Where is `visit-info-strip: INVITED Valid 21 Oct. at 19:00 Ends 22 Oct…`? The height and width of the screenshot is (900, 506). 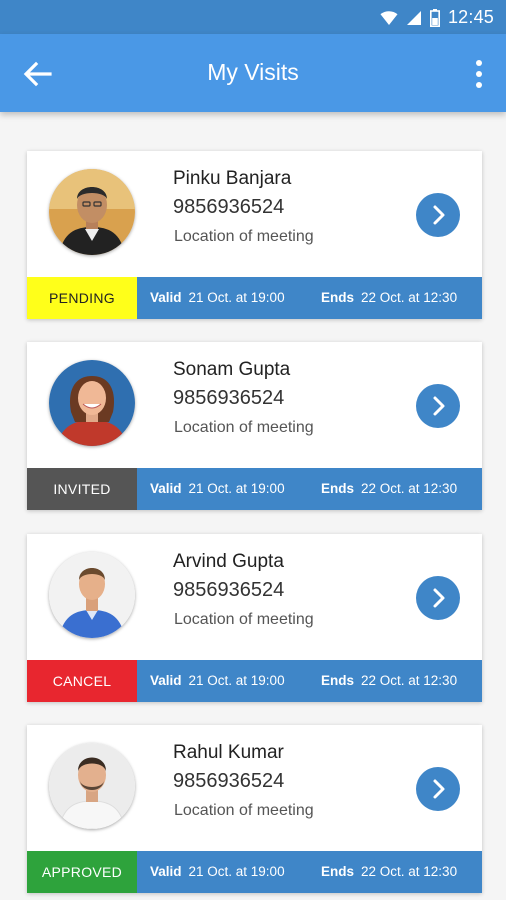 visit-info-strip: INVITED Valid 21 Oct. at 19:00 Ends 22 Oct… is located at coordinates (254, 489).